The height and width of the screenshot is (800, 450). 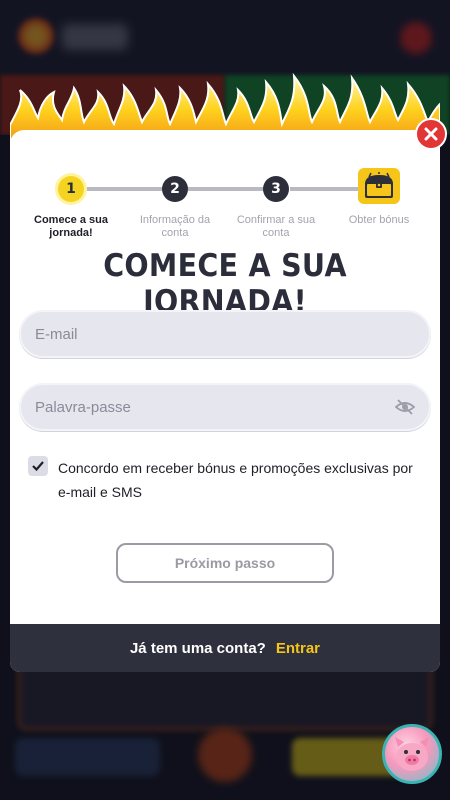 I want to click on eye-slash-icon, so click(x=405, y=407).